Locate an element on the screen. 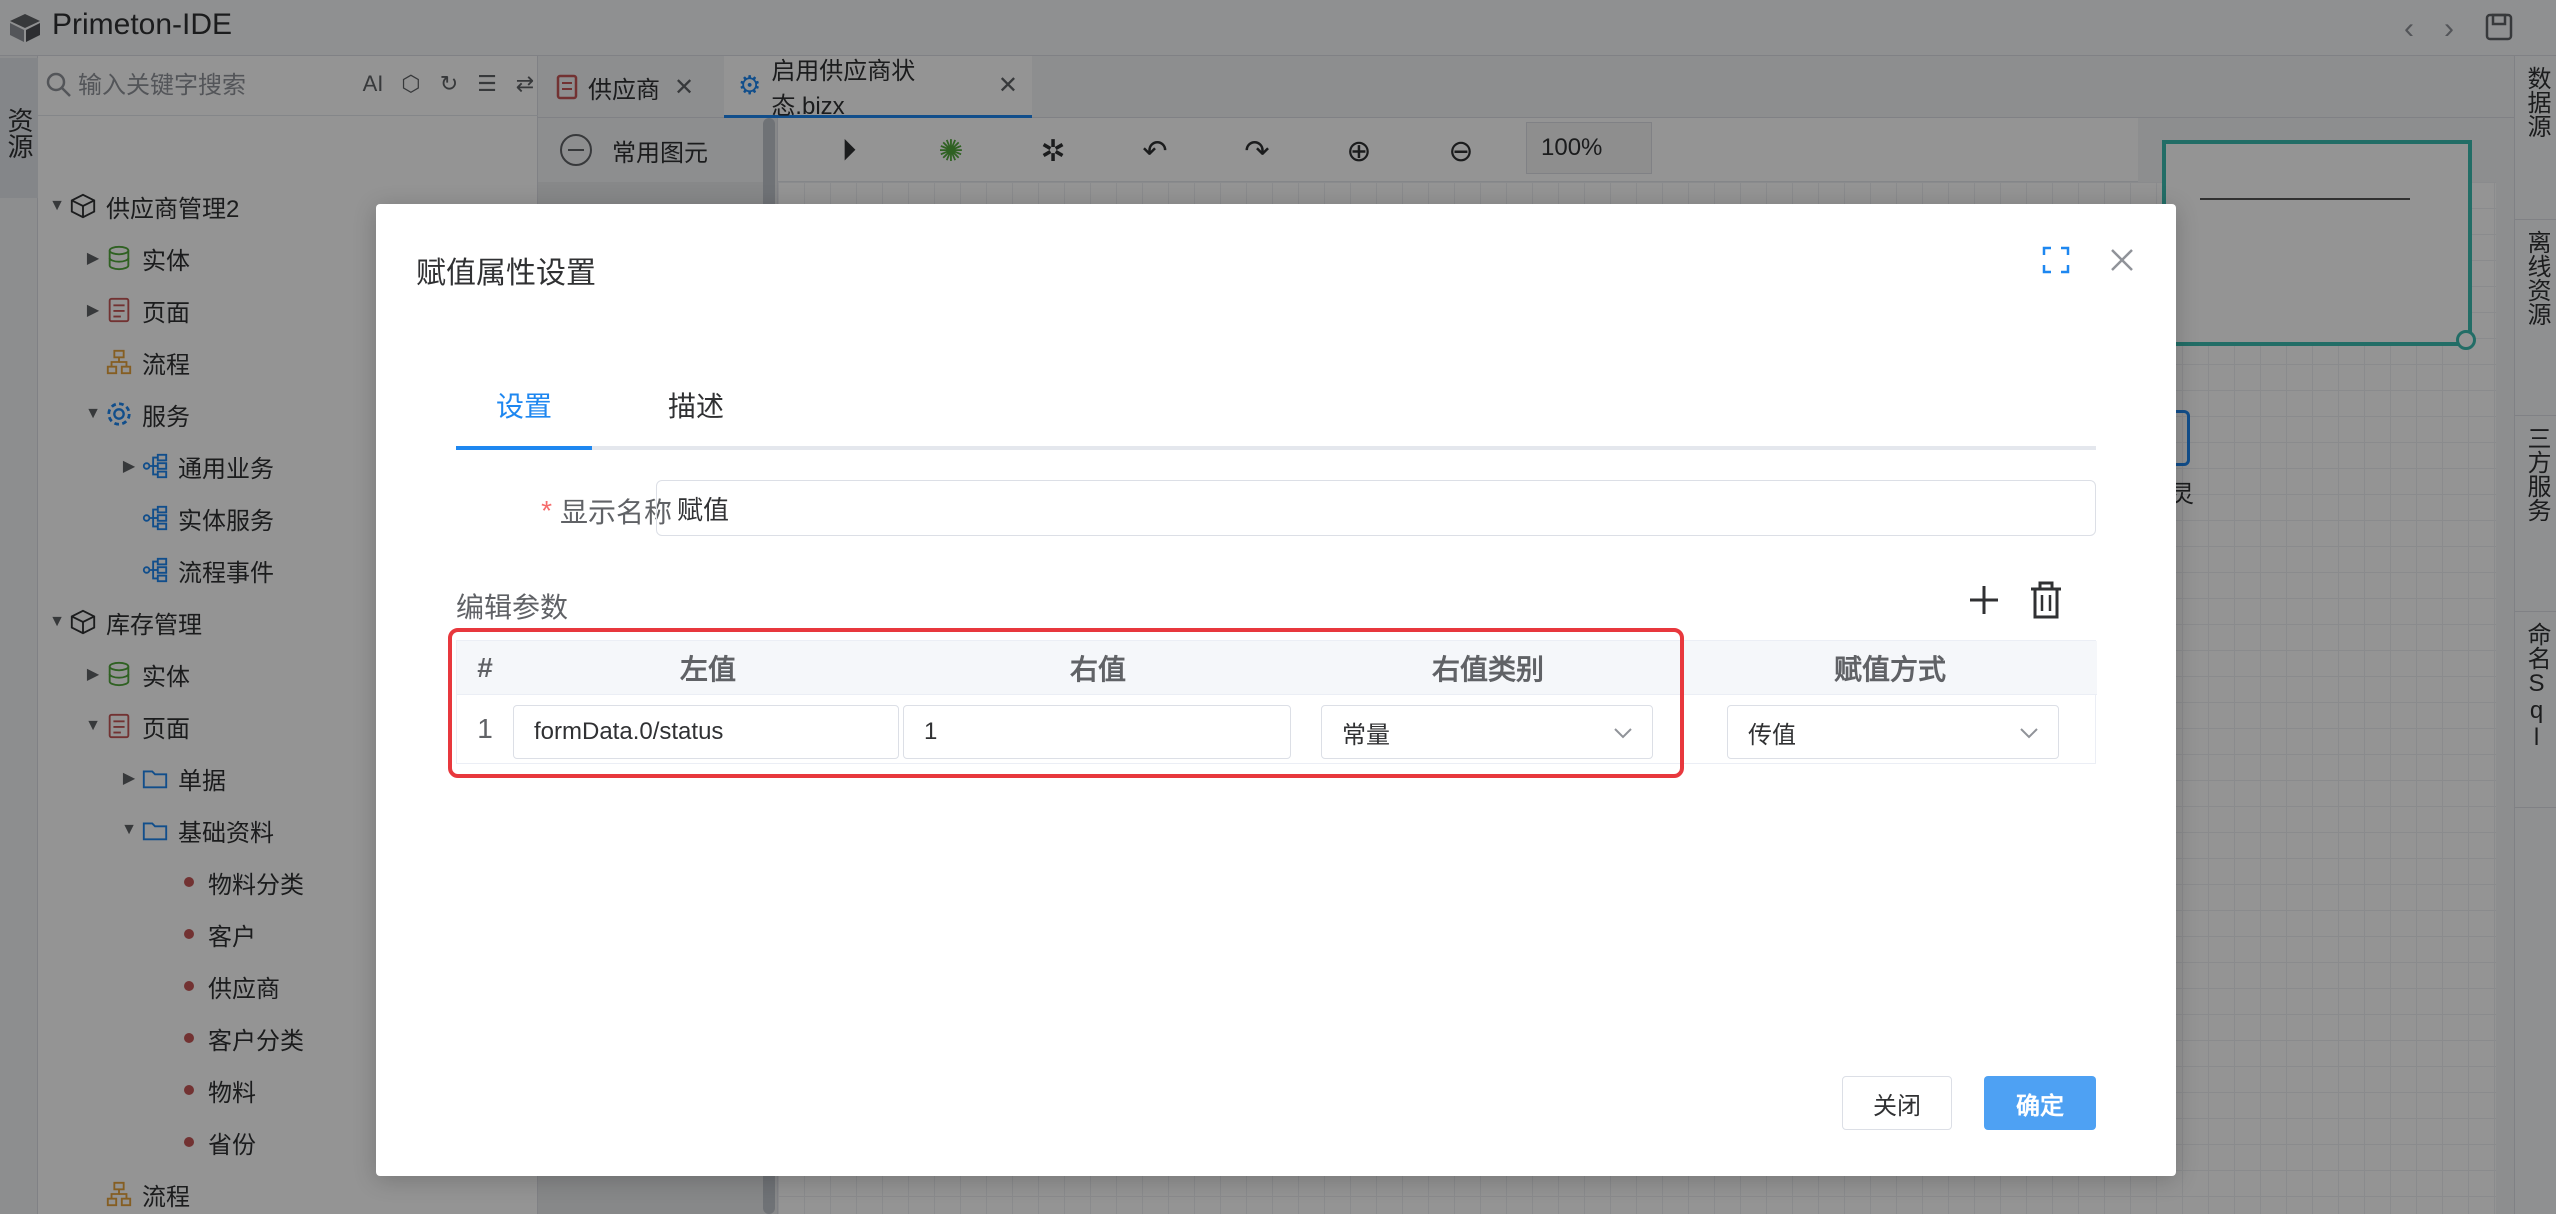 The width and height of the screenshot is (2556, 1214). close-icon is located at coordinates (2122, 260).